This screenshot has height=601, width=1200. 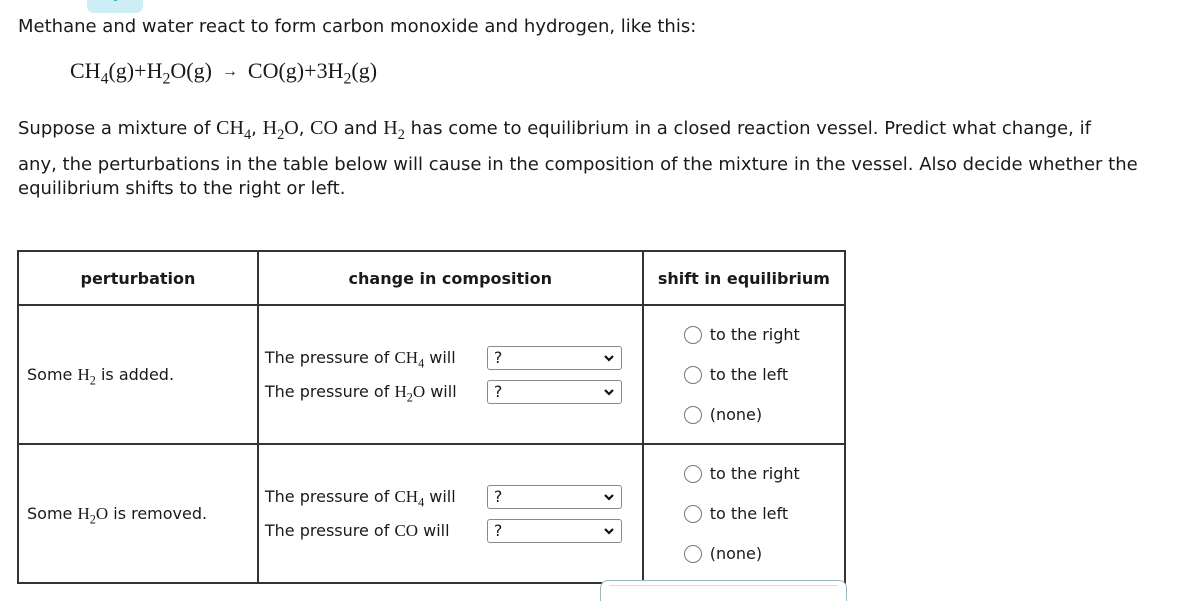 I want to click on text: is removed., so click(x=158, y=513).